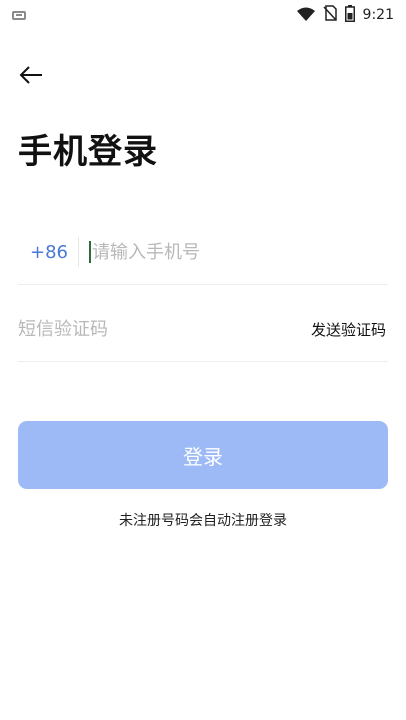  What do you see at coordinates (90, 252) in the screenshot?
I see `text-cursor` at bounding box center [90, 252].